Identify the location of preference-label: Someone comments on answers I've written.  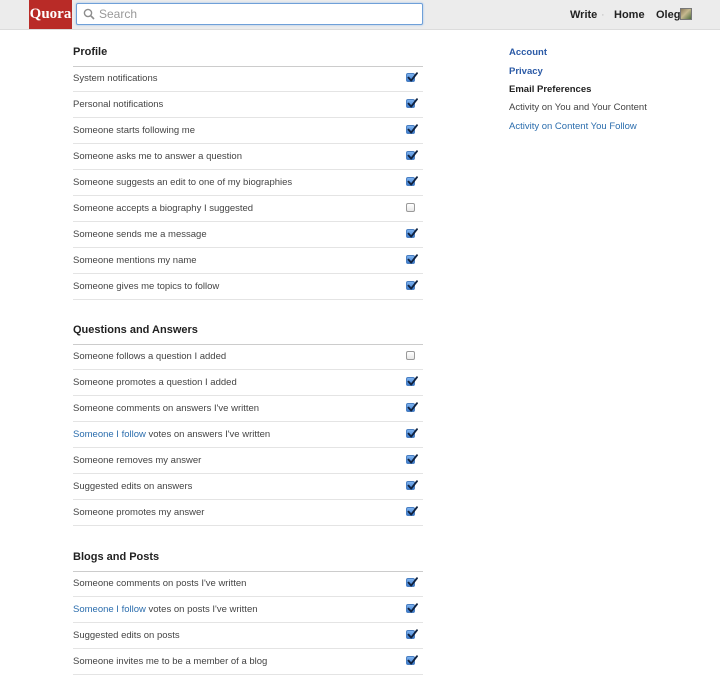
(166, 408).